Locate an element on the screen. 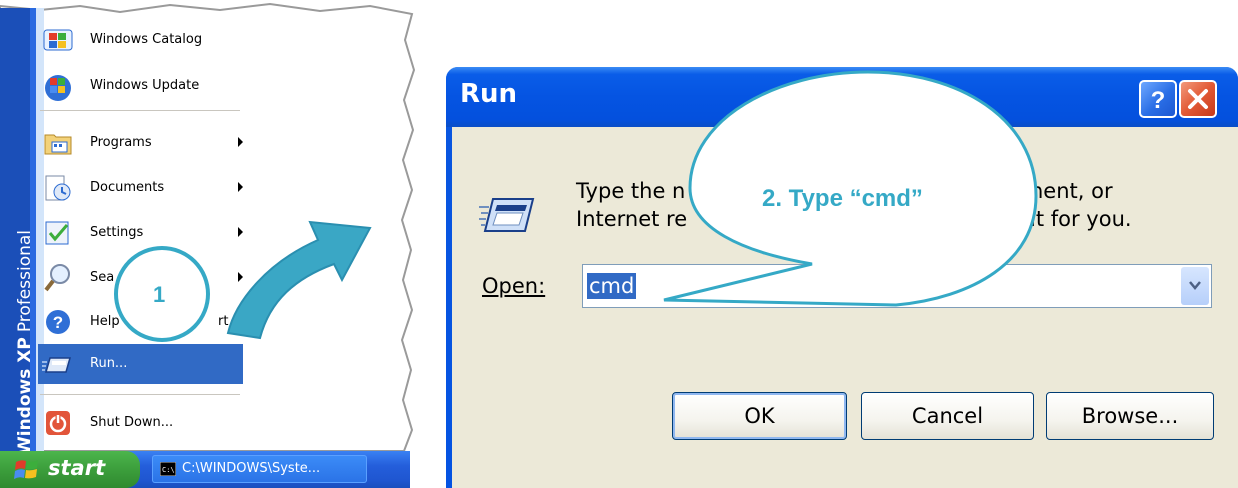 Image resolution: width=1238 pixels, height=488 pixels. menu-item-label: Windows Catalog is located at coordinates (146, 39).